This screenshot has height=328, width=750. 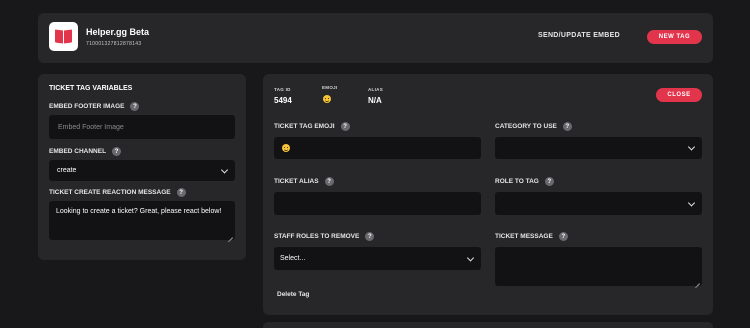 I want to click on footer-image-input: Embed Footer Image, so click(x=142, y=127).